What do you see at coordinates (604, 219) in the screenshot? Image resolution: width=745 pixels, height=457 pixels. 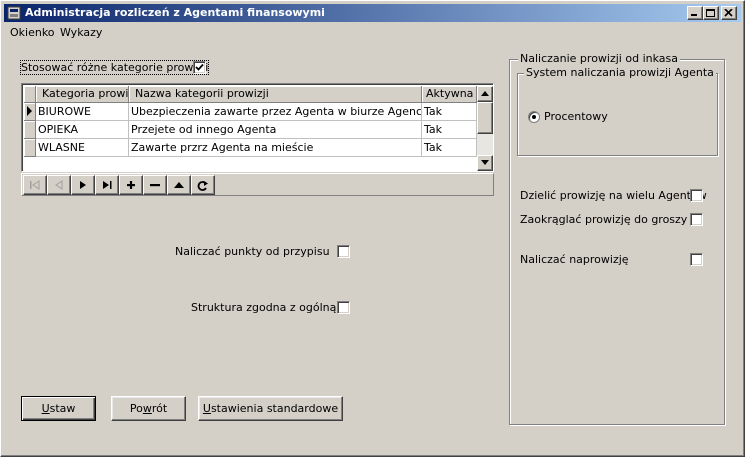 I see `round-checkbox-label: Zaokrąglać prowizję do groszy` at bounding box center [604, 219].